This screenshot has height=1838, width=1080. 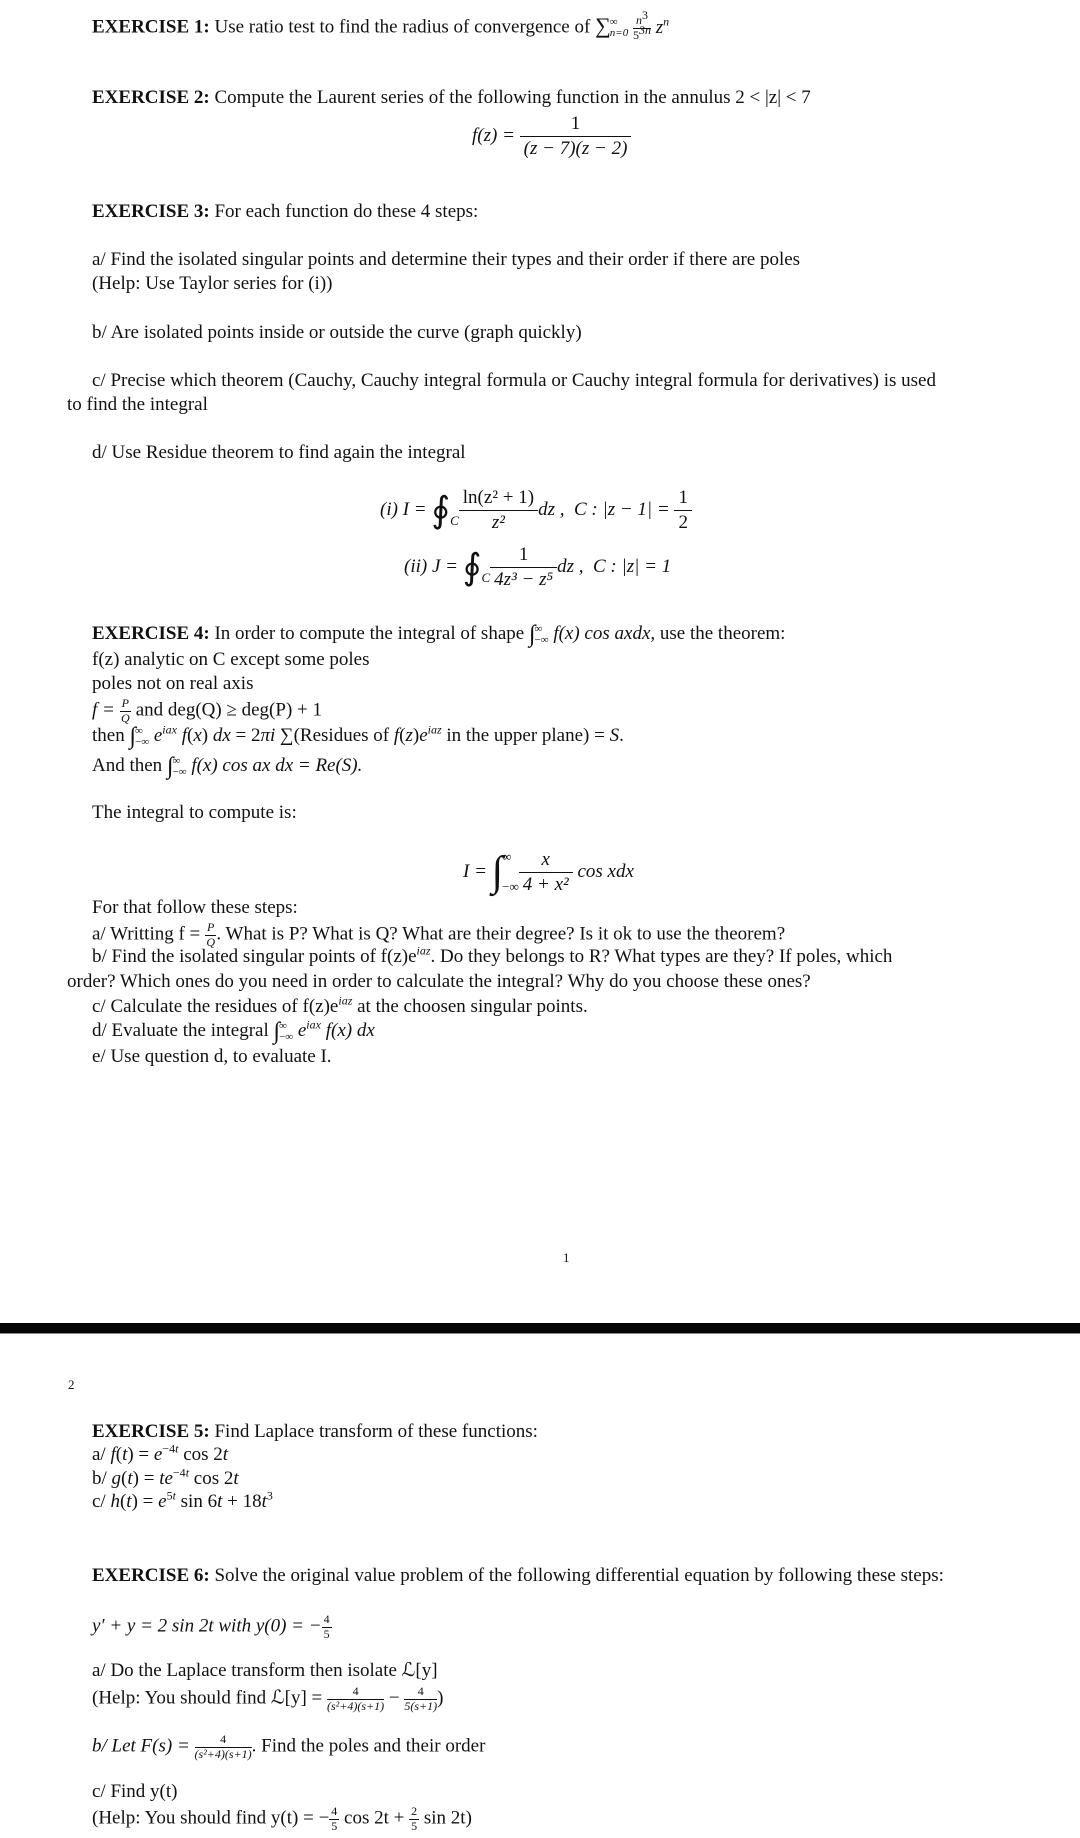 What do you see at coordinates (621, 510) in the screenshot?
I see `integral-i-curve: C : |z − 1| =` at bounding box center [621, 510].